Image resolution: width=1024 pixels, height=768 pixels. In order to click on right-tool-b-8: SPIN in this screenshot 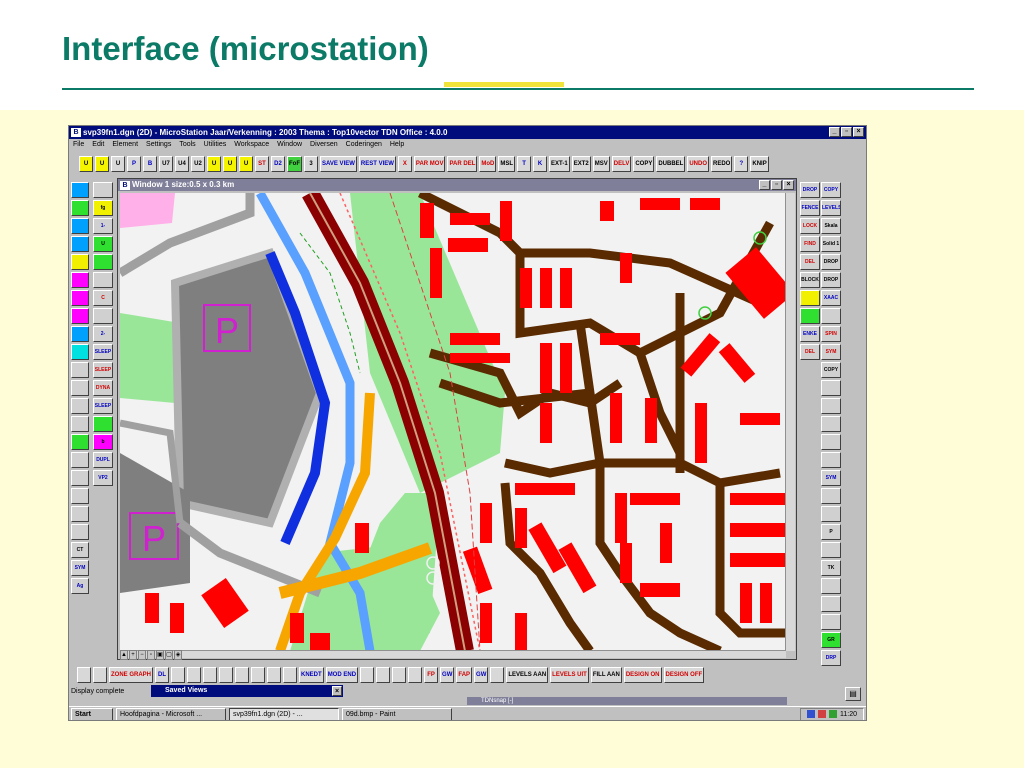, I will do `click(831, 334)`.